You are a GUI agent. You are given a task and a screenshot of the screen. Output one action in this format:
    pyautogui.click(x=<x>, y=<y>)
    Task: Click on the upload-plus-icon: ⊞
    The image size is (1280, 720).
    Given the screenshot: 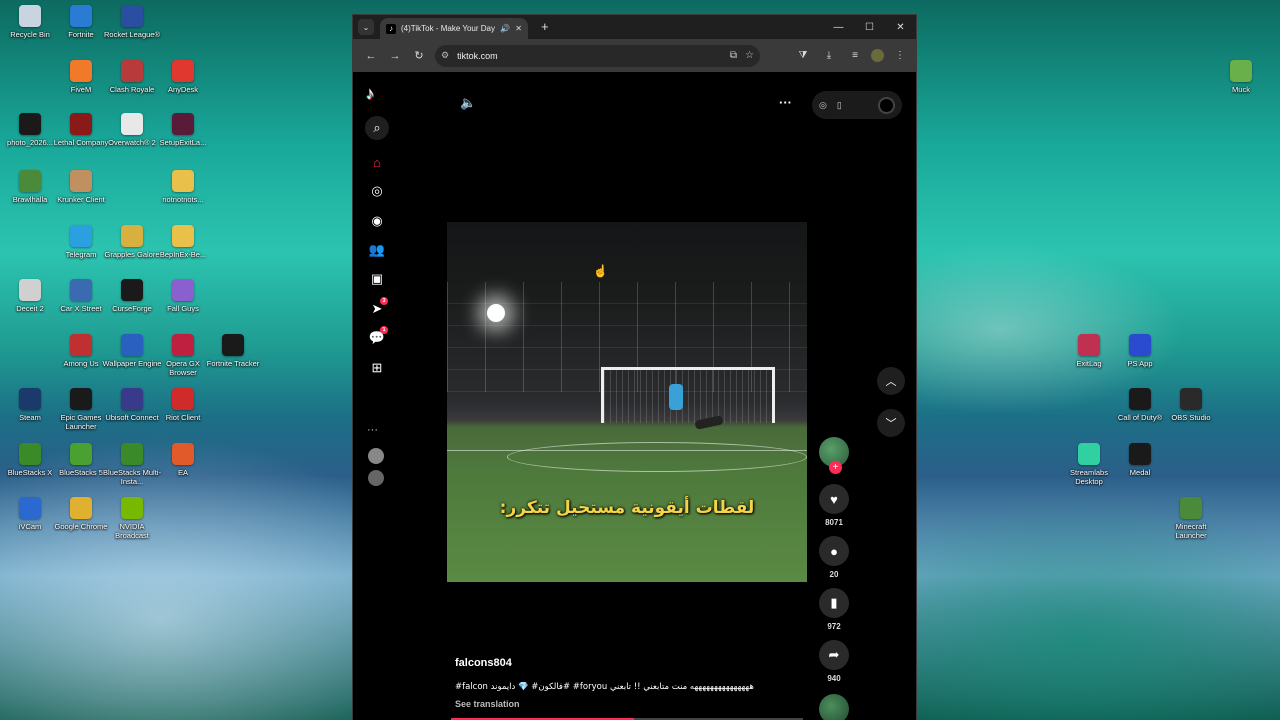 What is the action you would take?
    pyautogui.click(x=377, y=368)
    